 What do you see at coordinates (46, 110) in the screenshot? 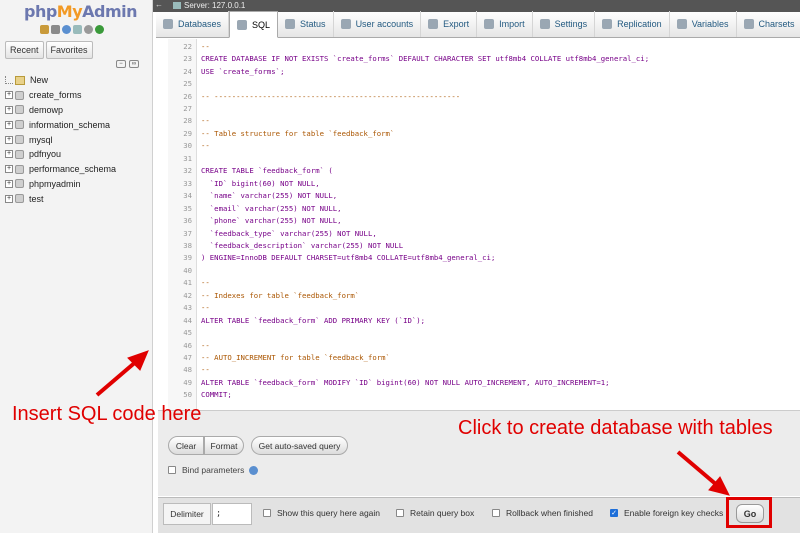
I see `db-tree-label: demowp` at bounding box center [46, 110].